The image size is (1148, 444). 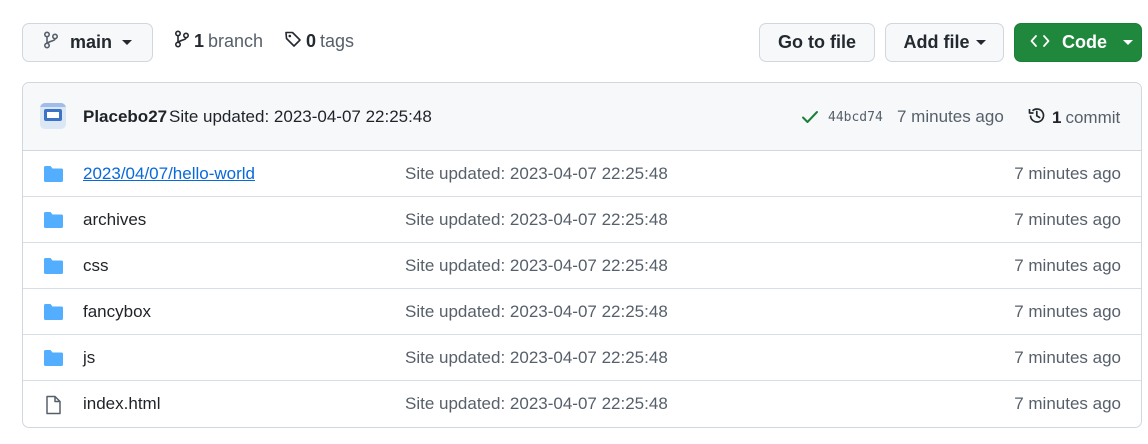 I want to click on file-row: 2023/04/07/hello-world Site updated, so click(x=582, y=174).